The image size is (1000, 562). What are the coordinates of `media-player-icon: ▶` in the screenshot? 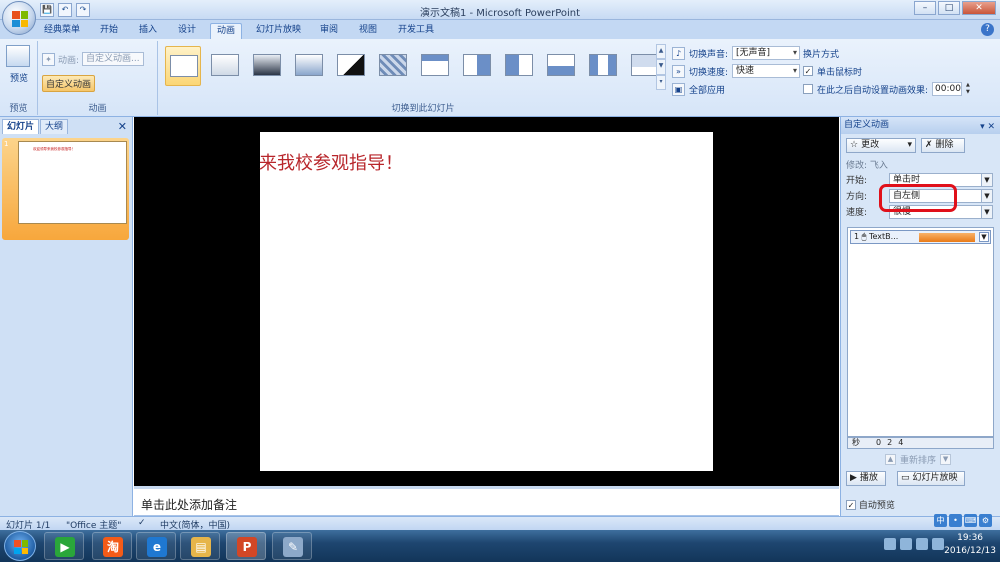 It's located at (64, 546).